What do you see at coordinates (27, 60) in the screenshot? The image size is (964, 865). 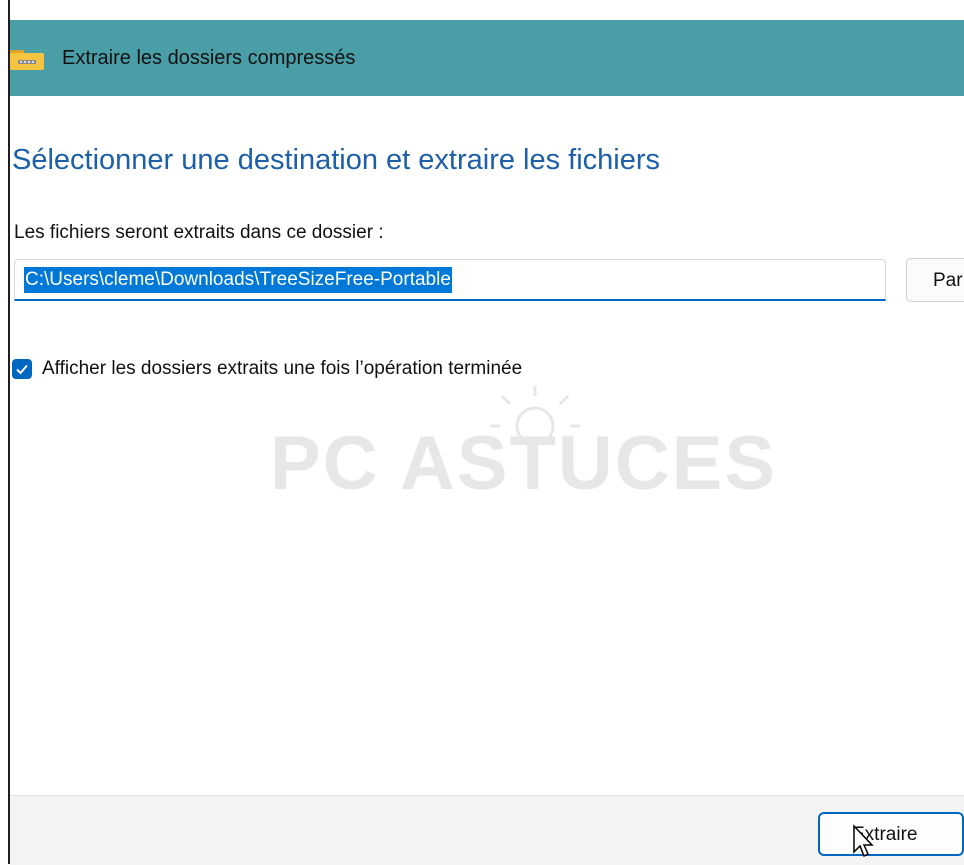 I see `zip-folder-icon` at bounding box center [27, 60].